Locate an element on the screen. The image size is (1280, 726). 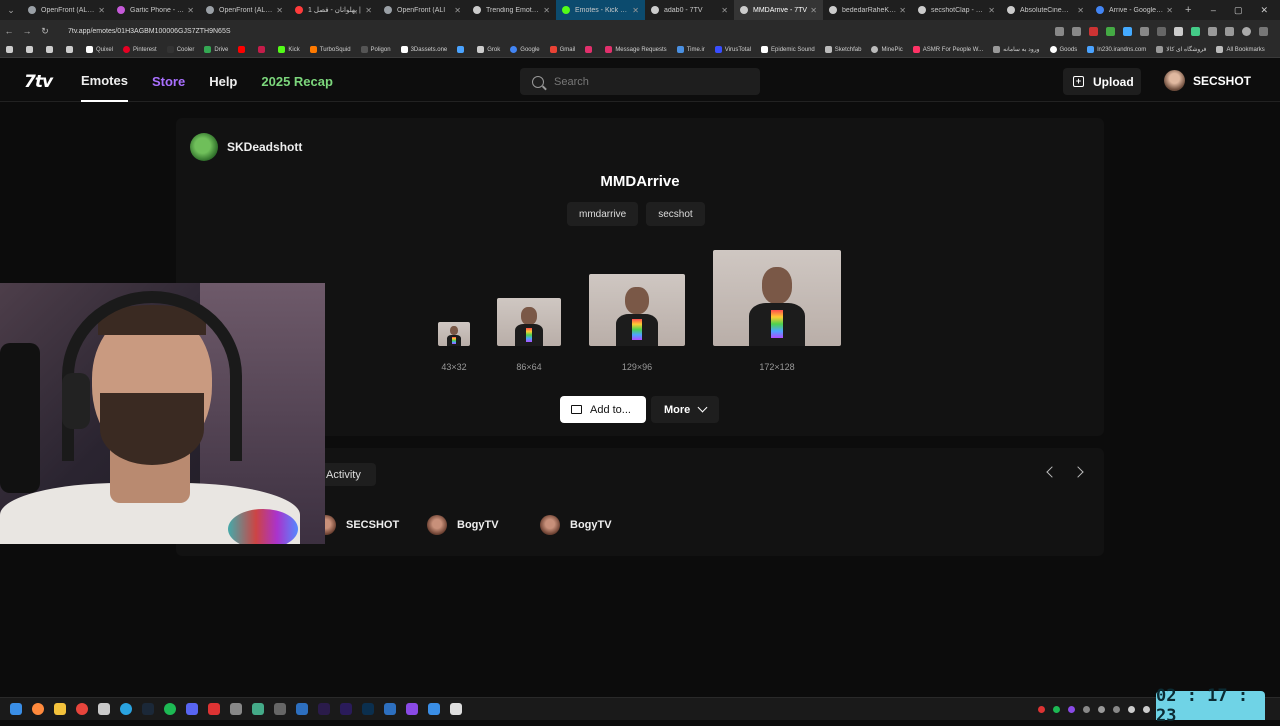
bookmark-item: Epidemic Sound is located at coordinates (788, 49).